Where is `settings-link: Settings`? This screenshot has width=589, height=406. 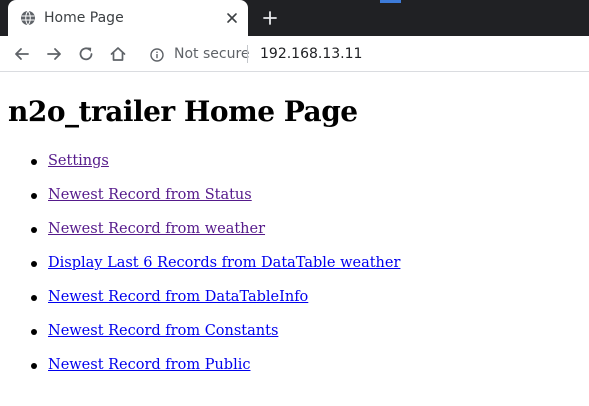 settings-link: Settings is located at coordinates (78, 161).